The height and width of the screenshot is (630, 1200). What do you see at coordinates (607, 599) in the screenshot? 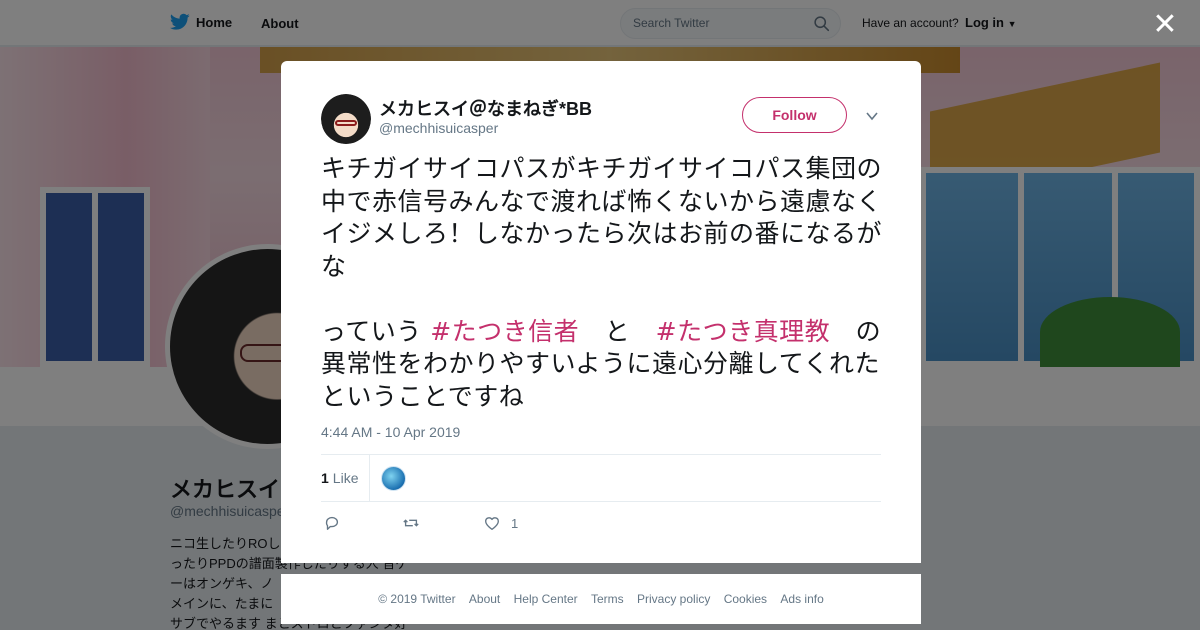
I see `footer-link-terms: Terms` at bounding box center [607, 599].